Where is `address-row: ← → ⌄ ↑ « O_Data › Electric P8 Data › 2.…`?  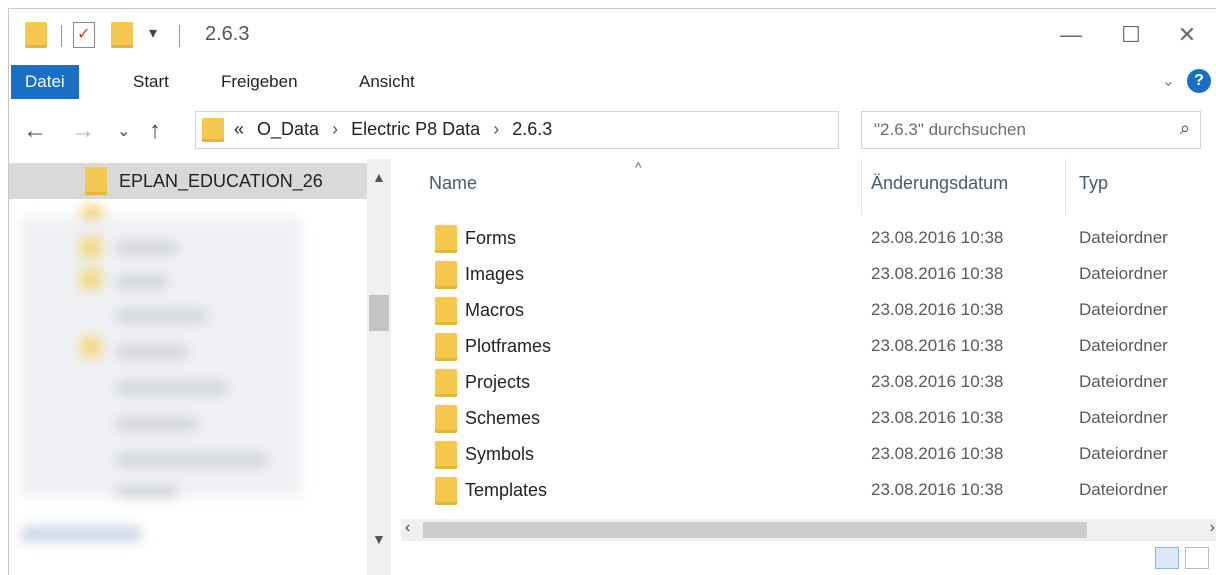 address-row: ← → ⌄ ↑ « O_Data › Electric P8 Data › 2.… is located at coordinates (612, 132).